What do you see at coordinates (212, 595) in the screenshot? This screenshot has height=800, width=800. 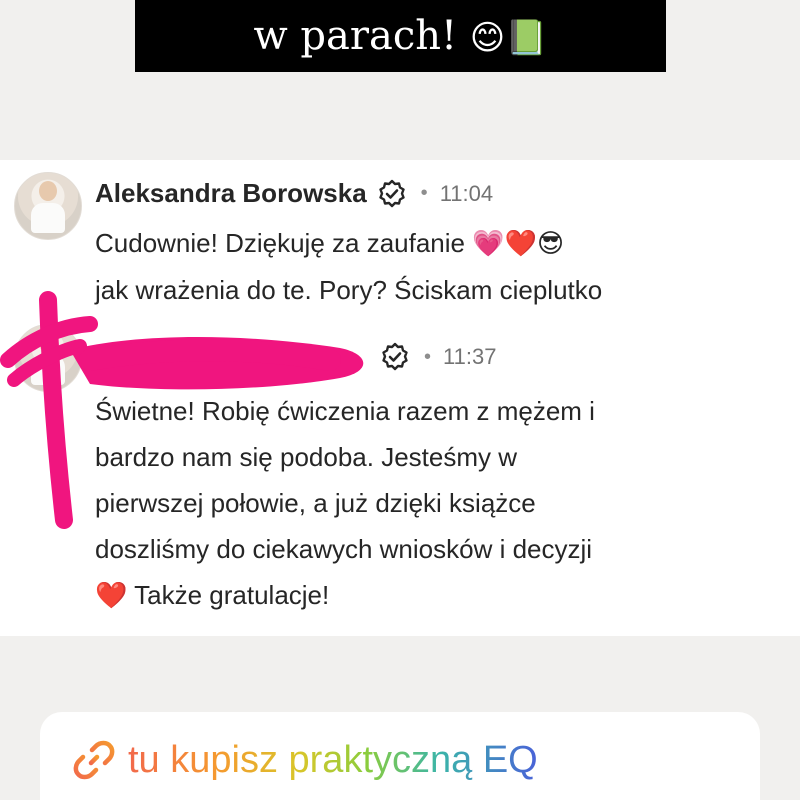 I see `comment-line: ❤️ Także gratulacje!` at bounding box center [212, 595].